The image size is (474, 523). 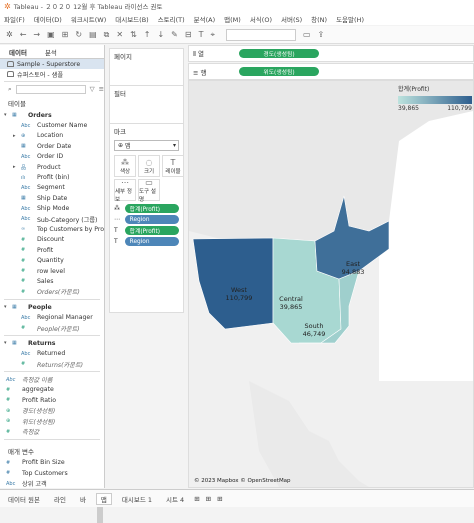 I want to click on table-group-people: ▾ ▦ People, so click(x=52, y=307).